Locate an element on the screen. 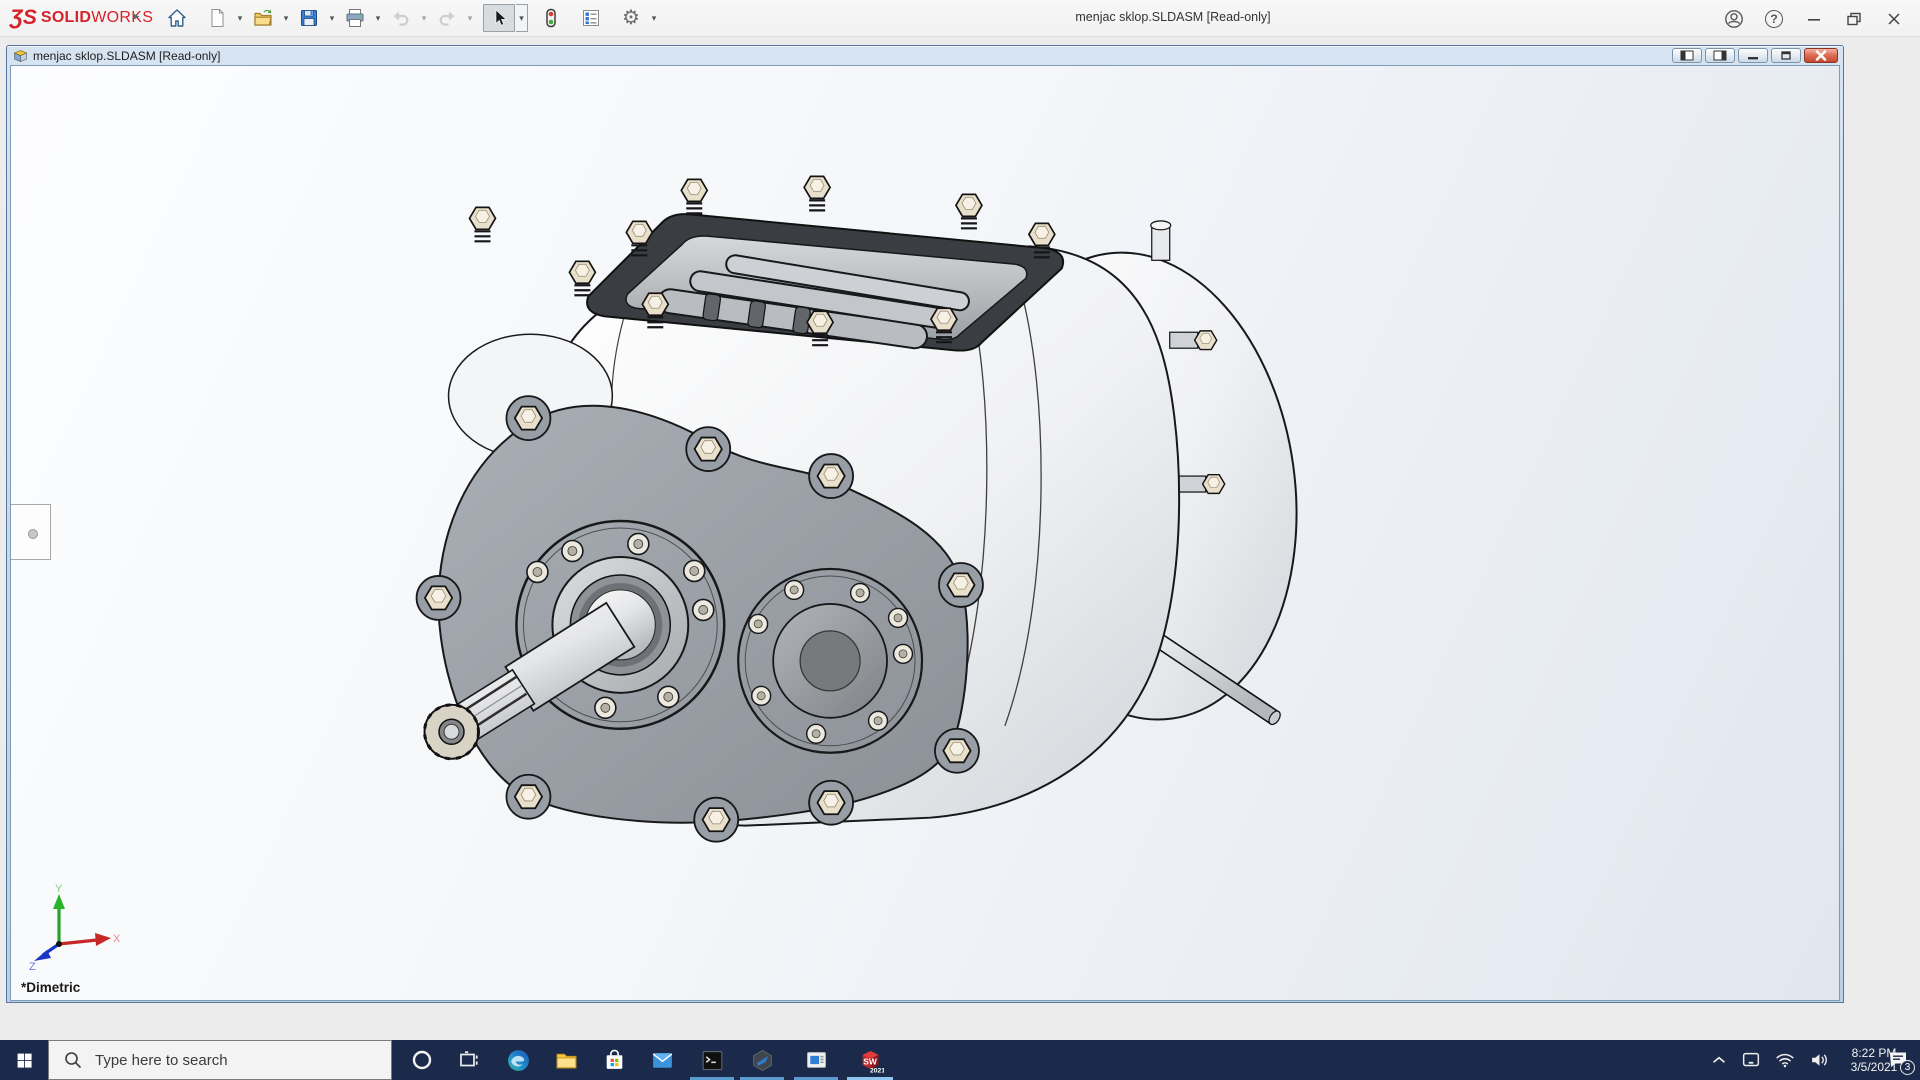 Image resolution: width=1920 pixels, height=1080 pixels. volume-button is located at coordinates (1819, 1060).